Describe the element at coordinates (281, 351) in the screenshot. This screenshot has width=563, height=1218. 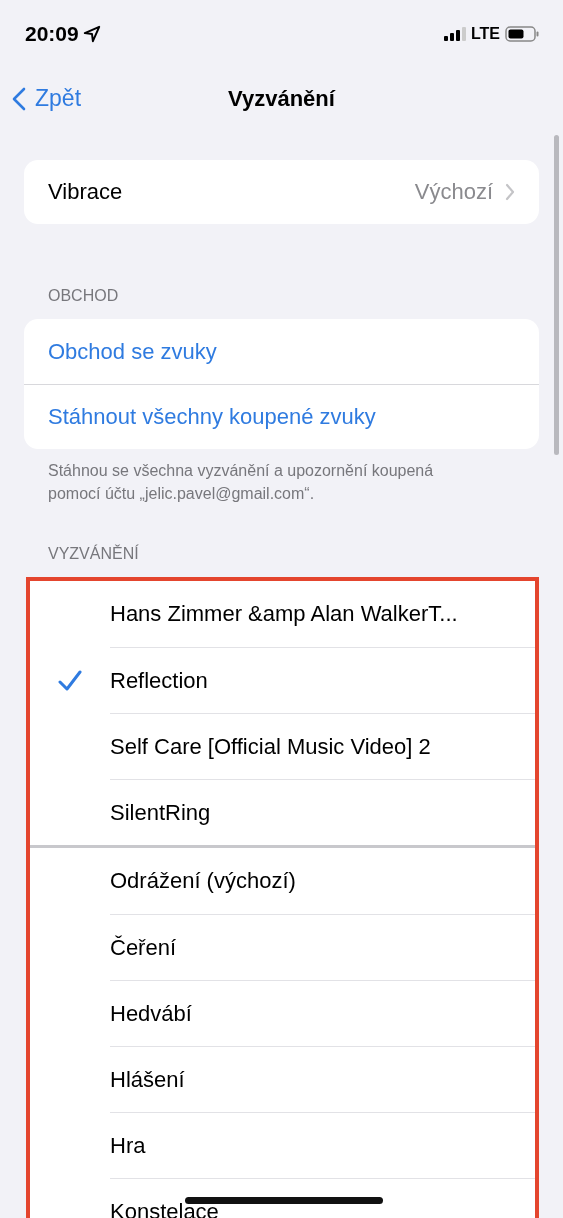
I see `store-link: Obchod se zvuky` at that location.